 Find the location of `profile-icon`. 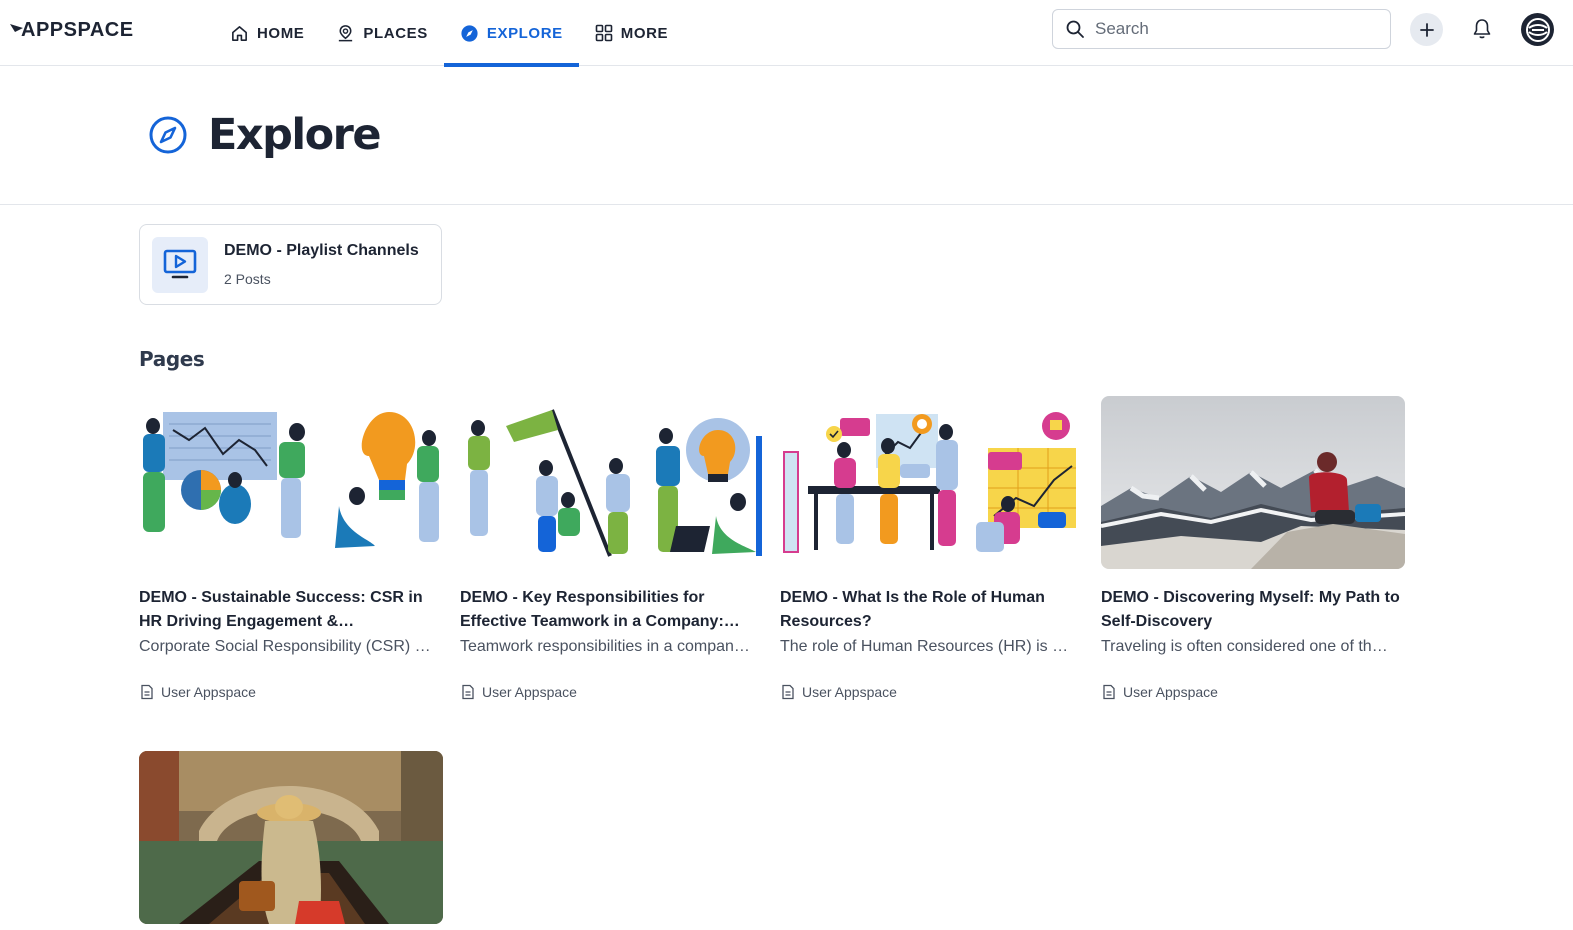

profile-icon is located at coordinates (1537, 29).